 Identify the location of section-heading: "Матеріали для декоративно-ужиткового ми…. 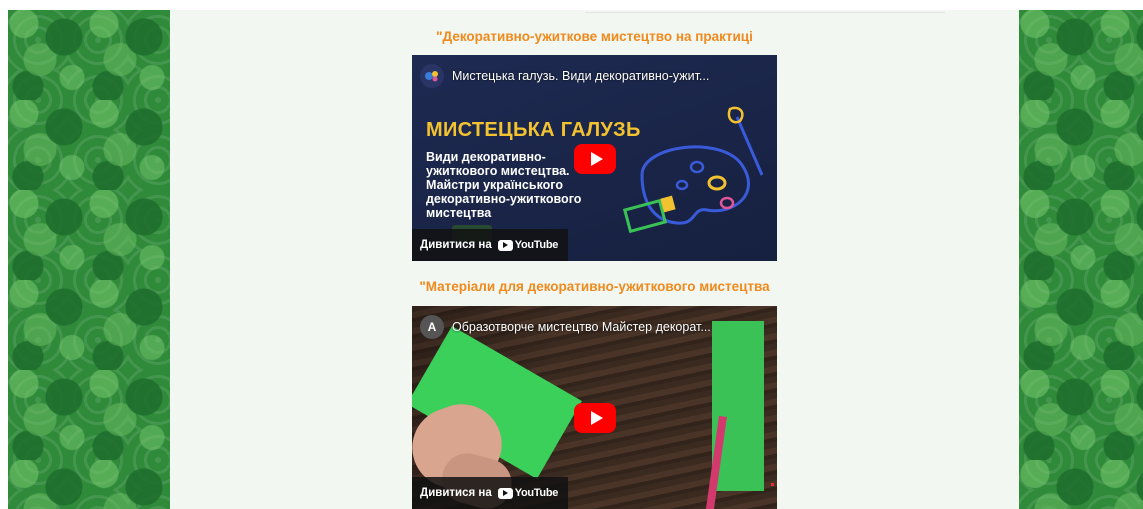
(594, 286).